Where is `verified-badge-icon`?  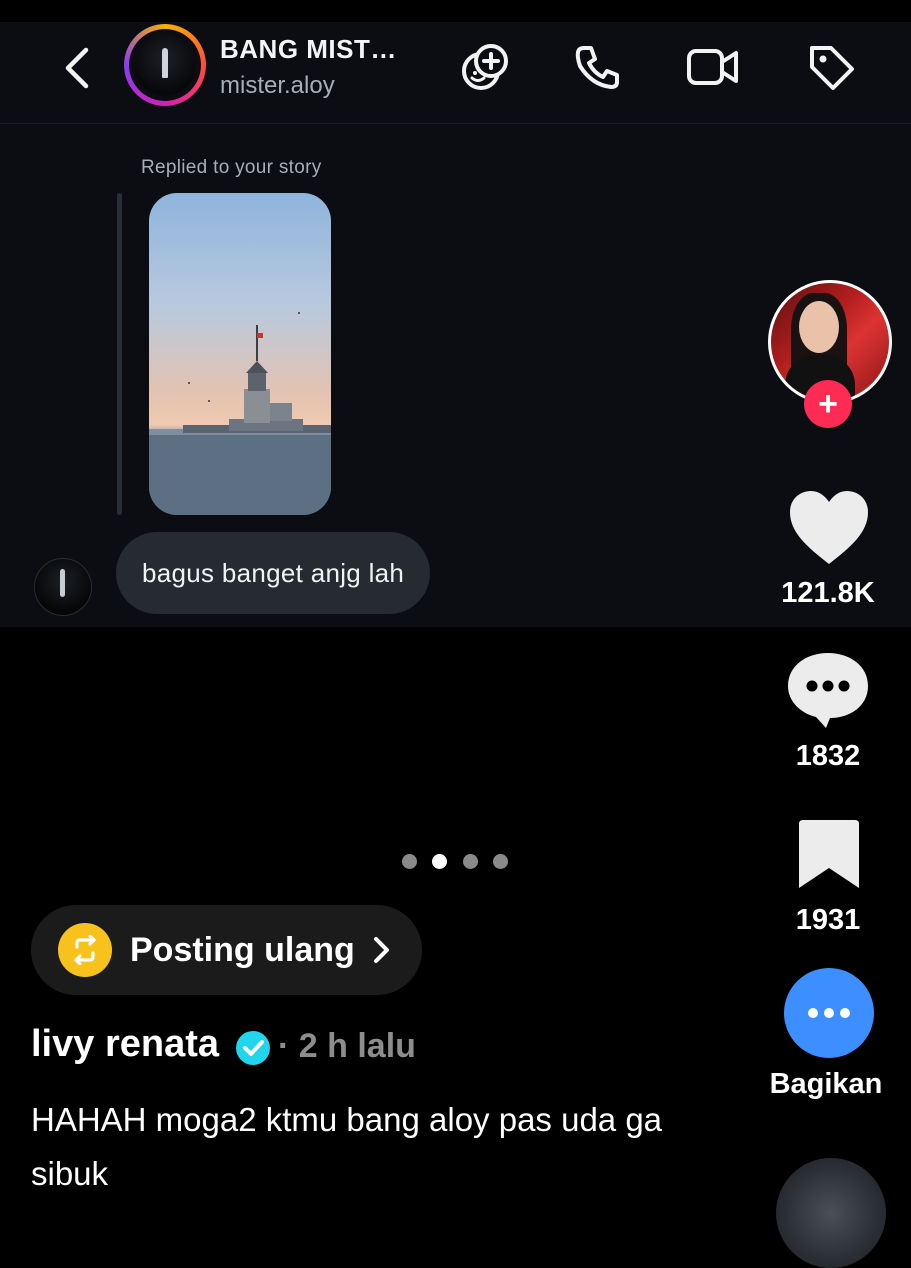 verified-badge-icon is located at coordinates (253, 1048).